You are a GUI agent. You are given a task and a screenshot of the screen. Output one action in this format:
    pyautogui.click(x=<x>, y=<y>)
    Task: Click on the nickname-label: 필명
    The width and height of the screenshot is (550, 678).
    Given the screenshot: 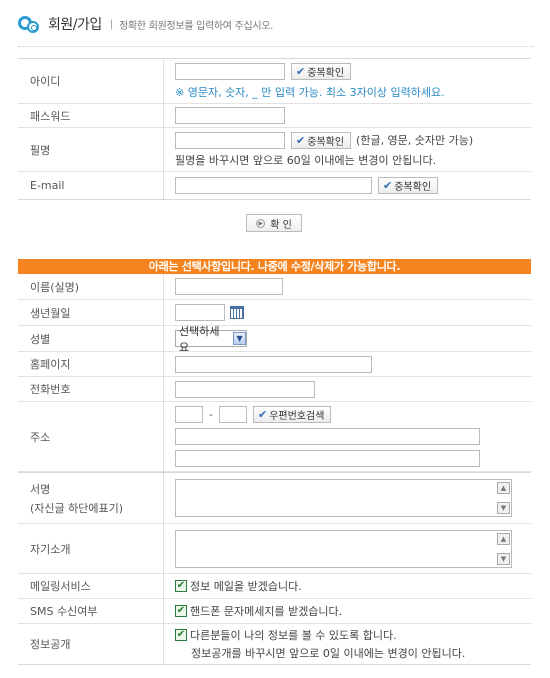 What is the action you would take?
    pyautogui.click(x=91, y=149)
    